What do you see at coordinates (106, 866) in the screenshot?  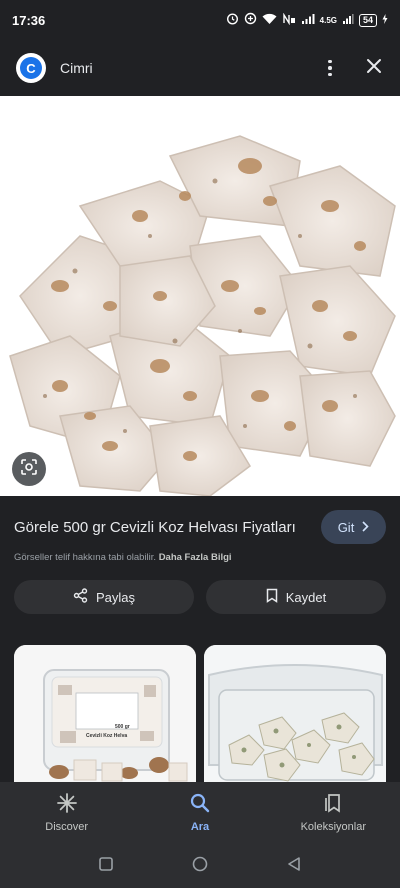 I see `recent-apps-icon` at bounding box center [106, 866].